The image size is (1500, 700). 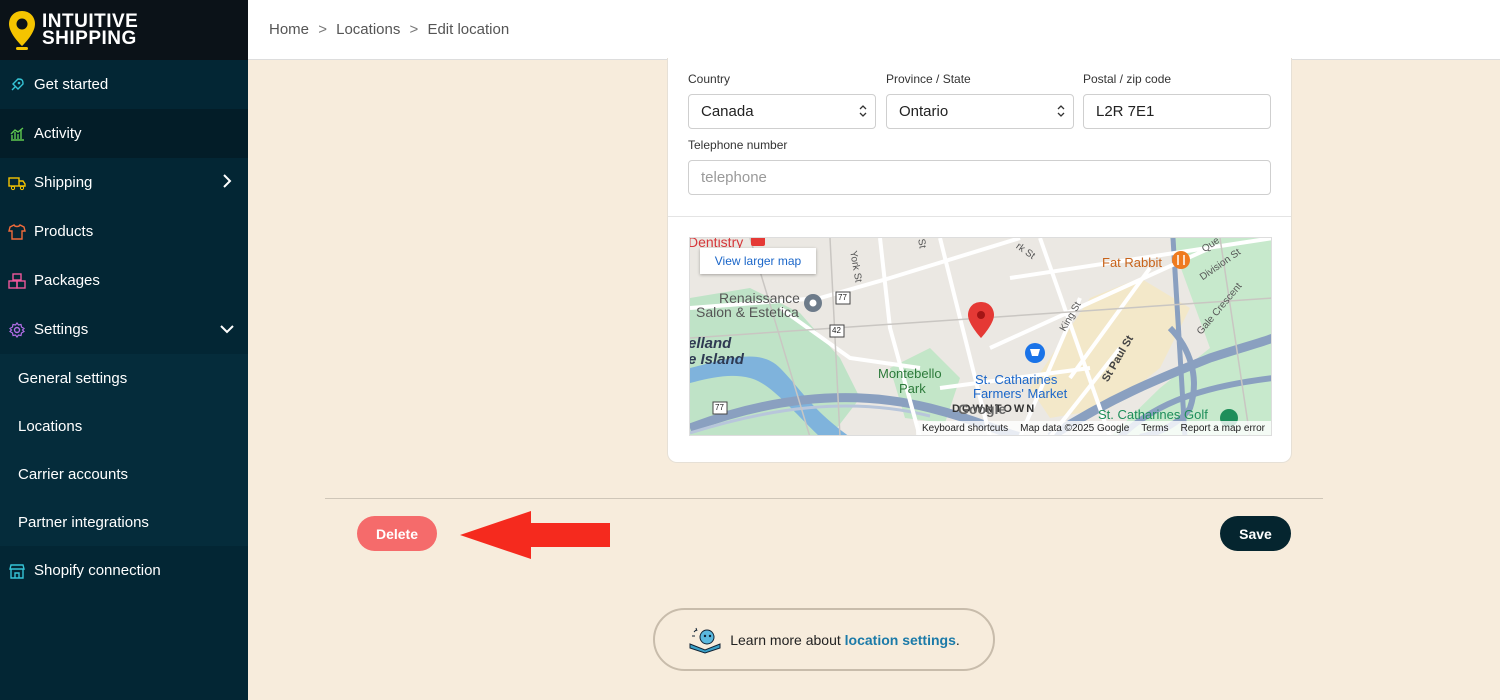 What do you see at coordinates (1127, 79) in the screenshot?
I see `postal-label: Postal / zip code` at bounding box center [1127, 79].